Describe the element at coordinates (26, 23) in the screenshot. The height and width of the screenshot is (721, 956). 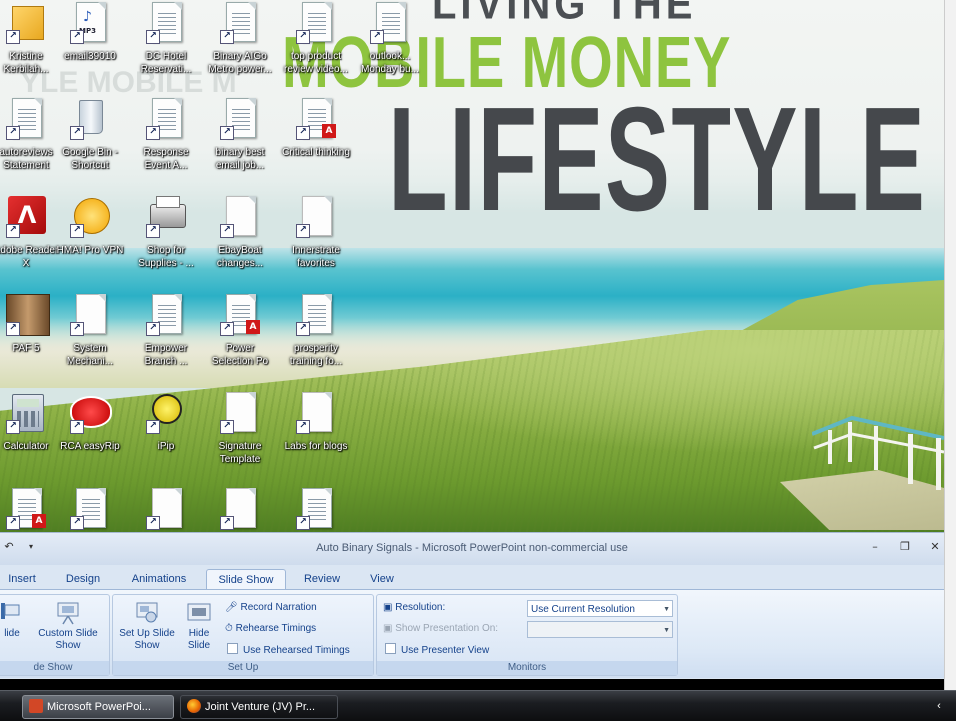
I see `folder-icon: ↗` at that location.